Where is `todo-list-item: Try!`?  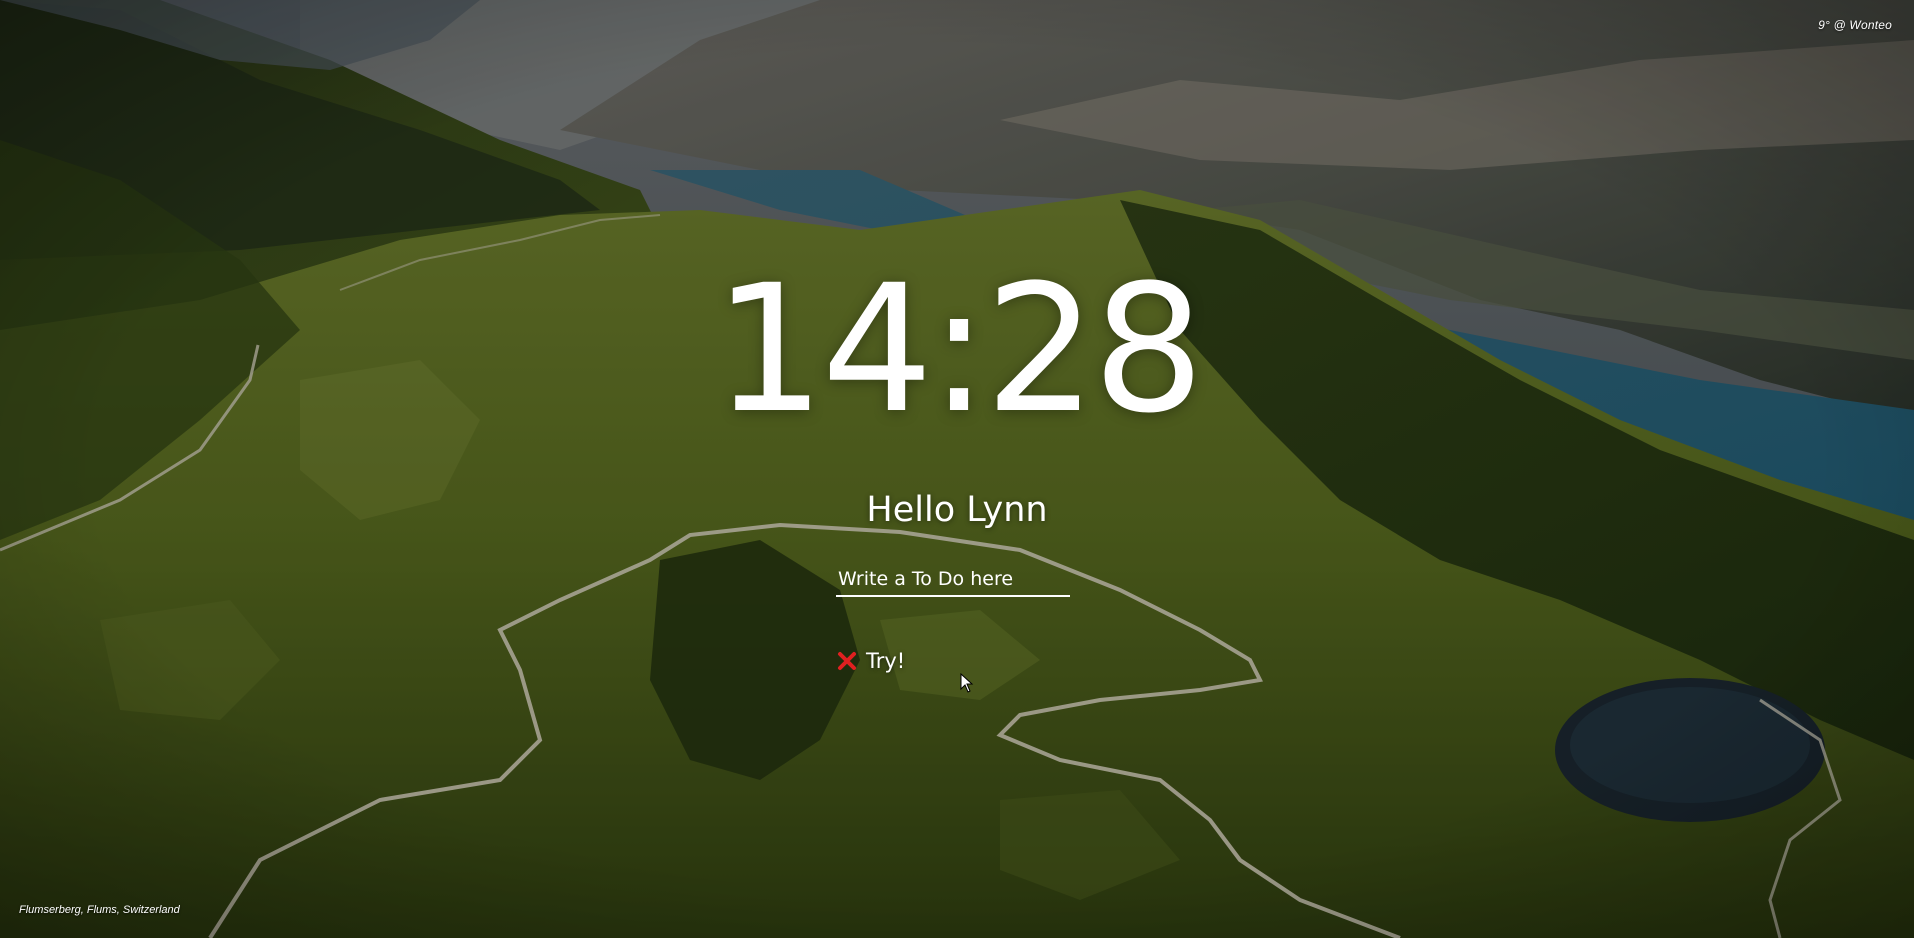
todo-list-item: Try! is located at coordinates (870, 661).